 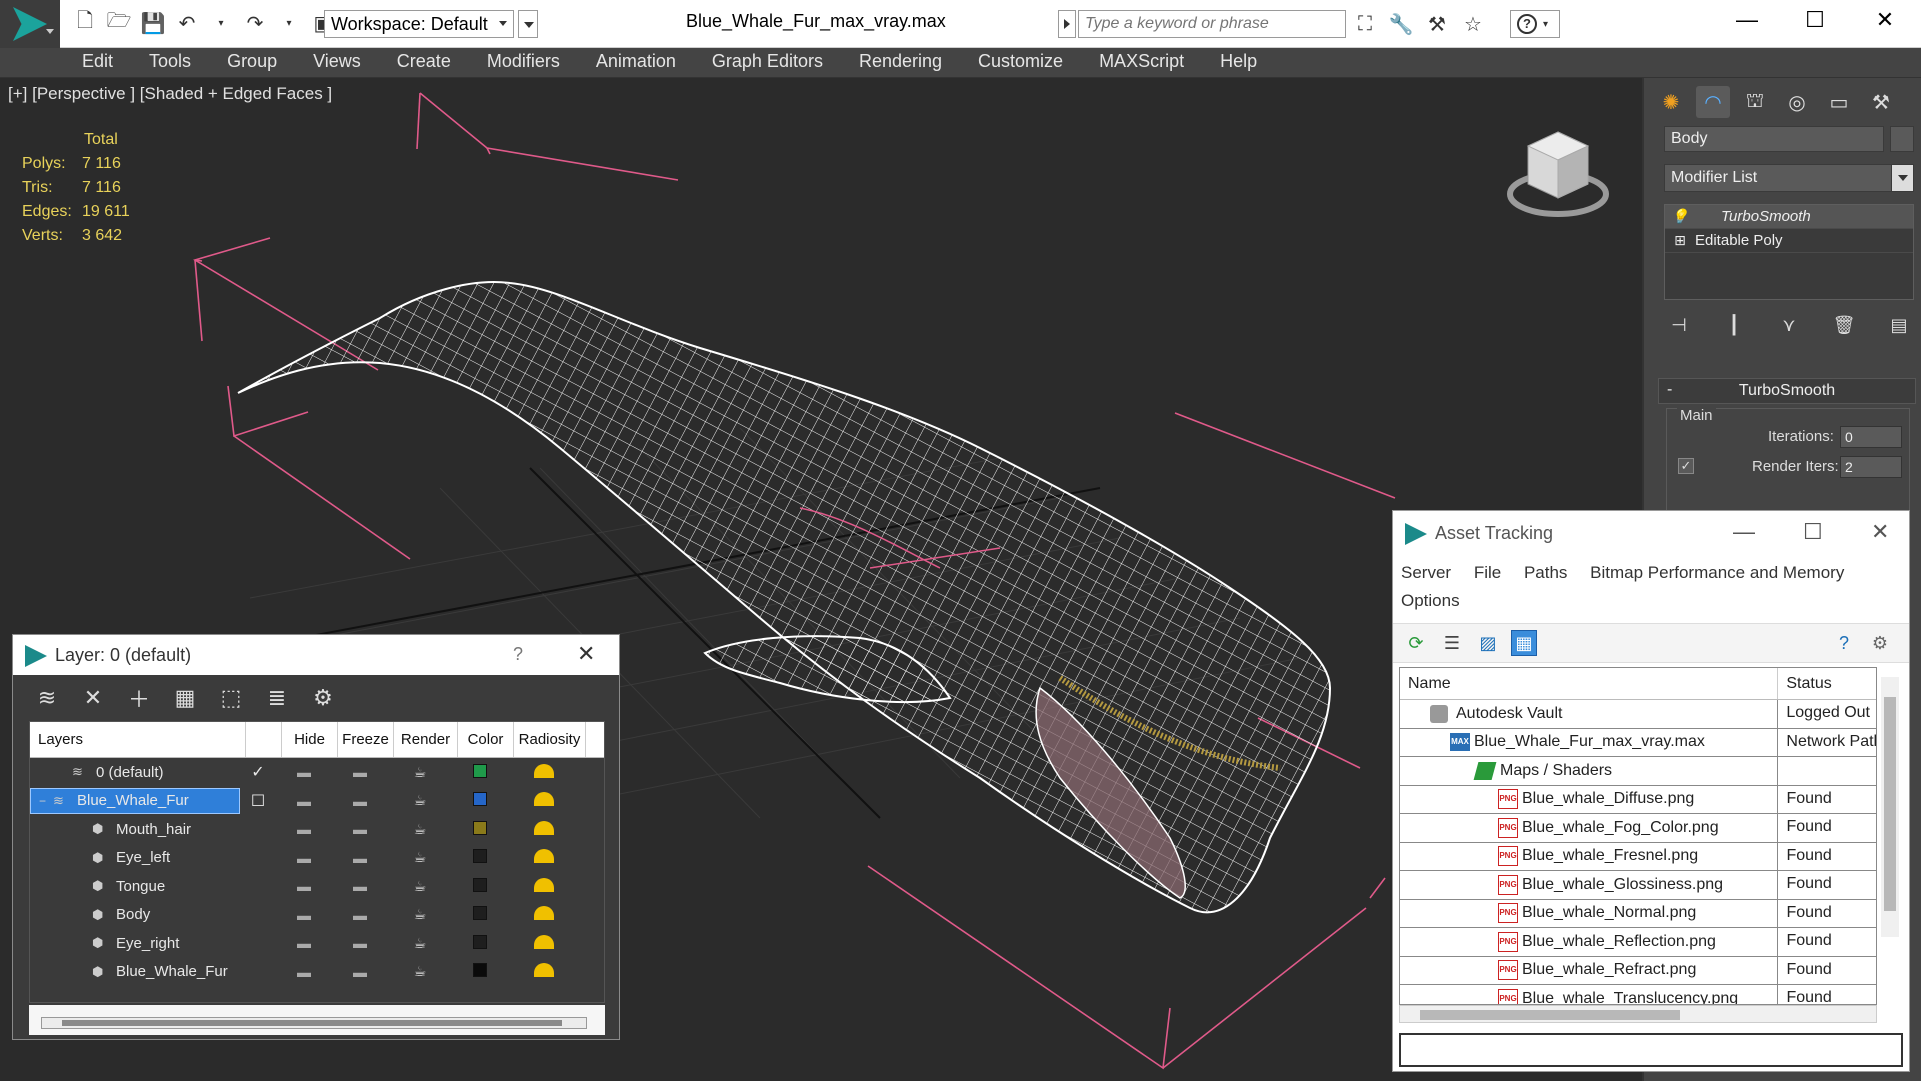 I want to click on layer-name-cell: ≋ 0 (default), so click(x=135, y=772).